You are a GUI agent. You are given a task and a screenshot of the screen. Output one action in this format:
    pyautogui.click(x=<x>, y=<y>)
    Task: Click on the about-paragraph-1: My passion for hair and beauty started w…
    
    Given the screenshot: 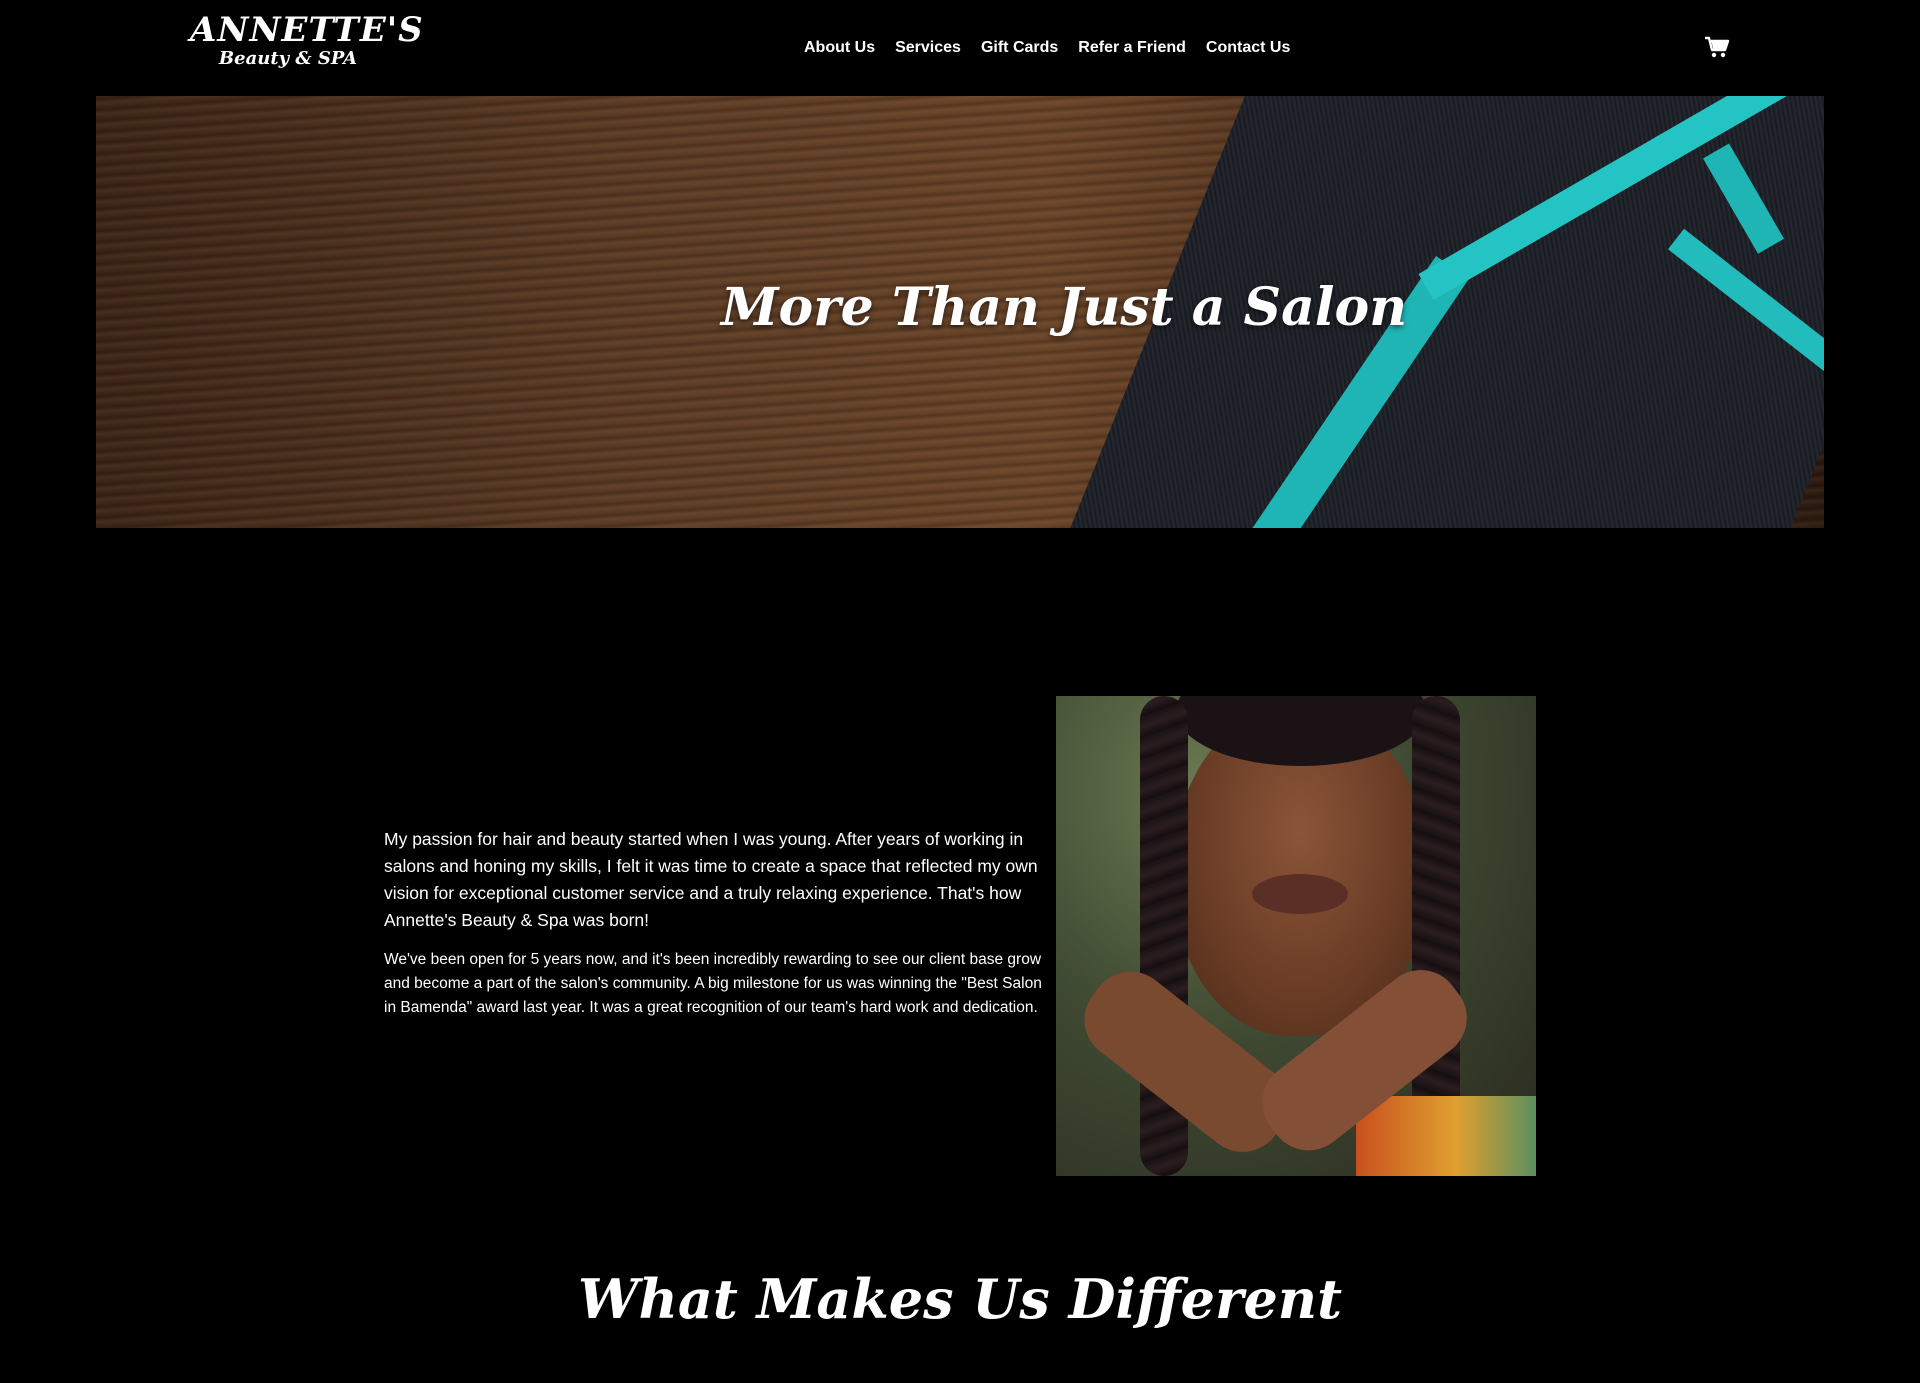 What is the action you would take?
    pyautogui.click(x=711, y=879)
    